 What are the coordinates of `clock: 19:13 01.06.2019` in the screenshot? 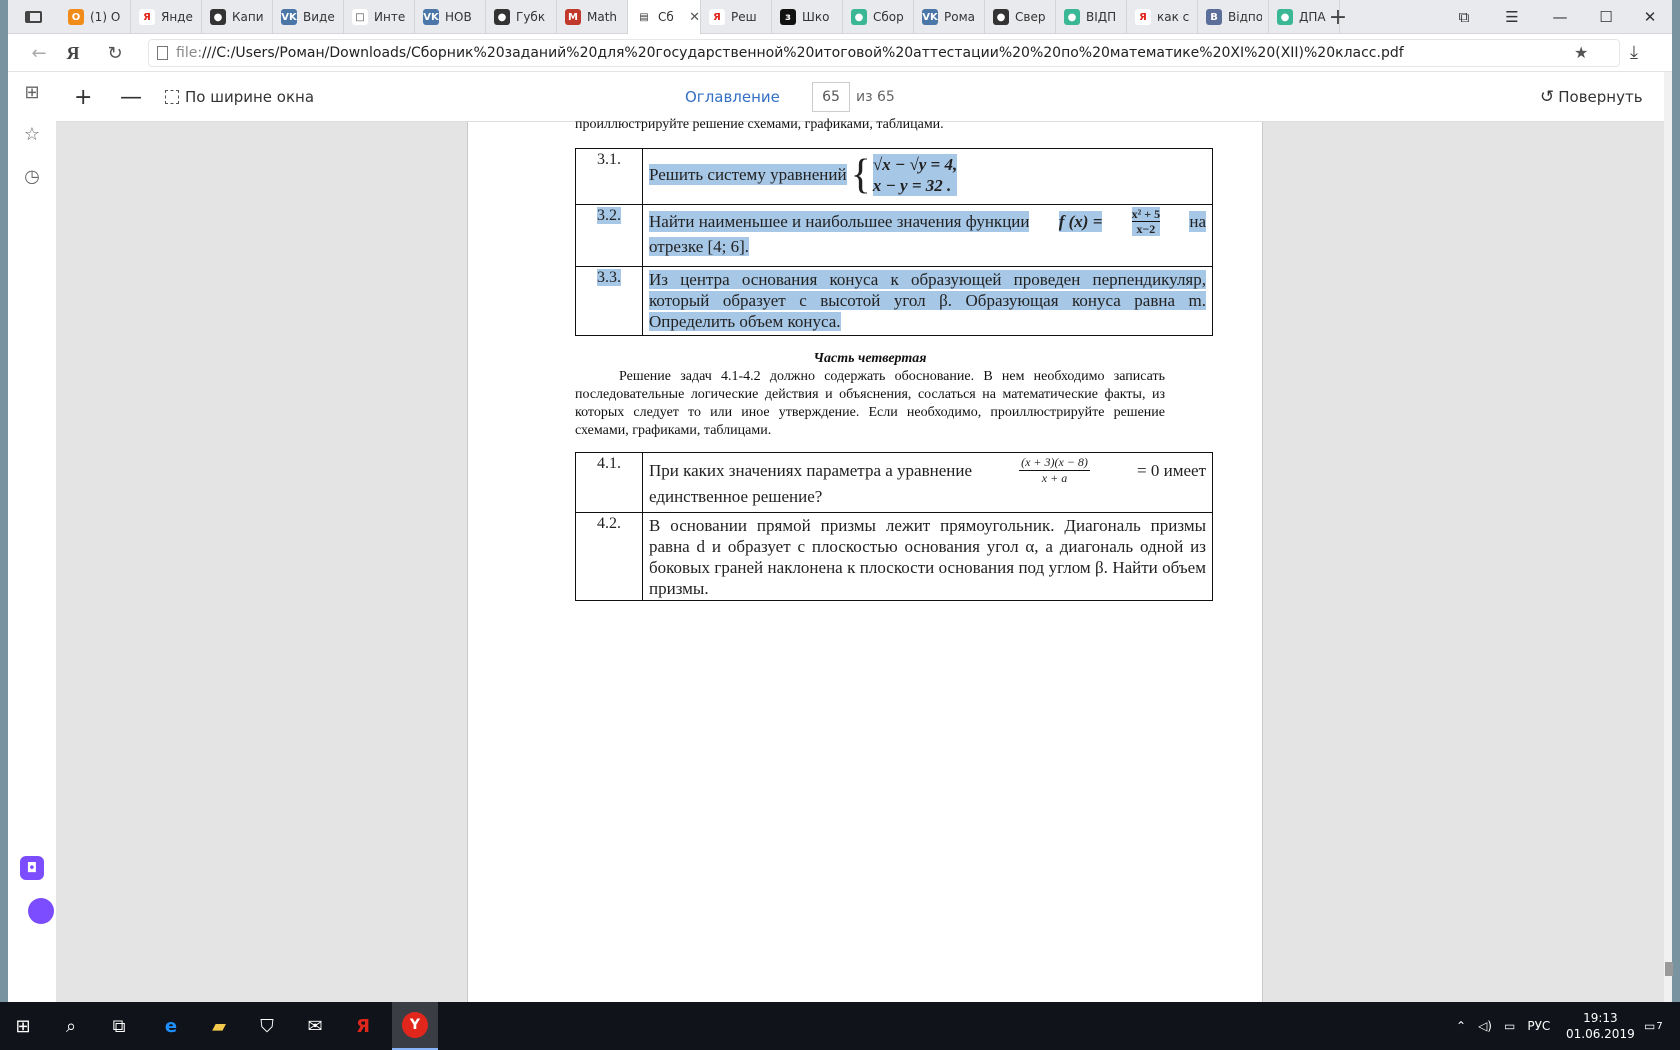 It's located at (1600, 1026).